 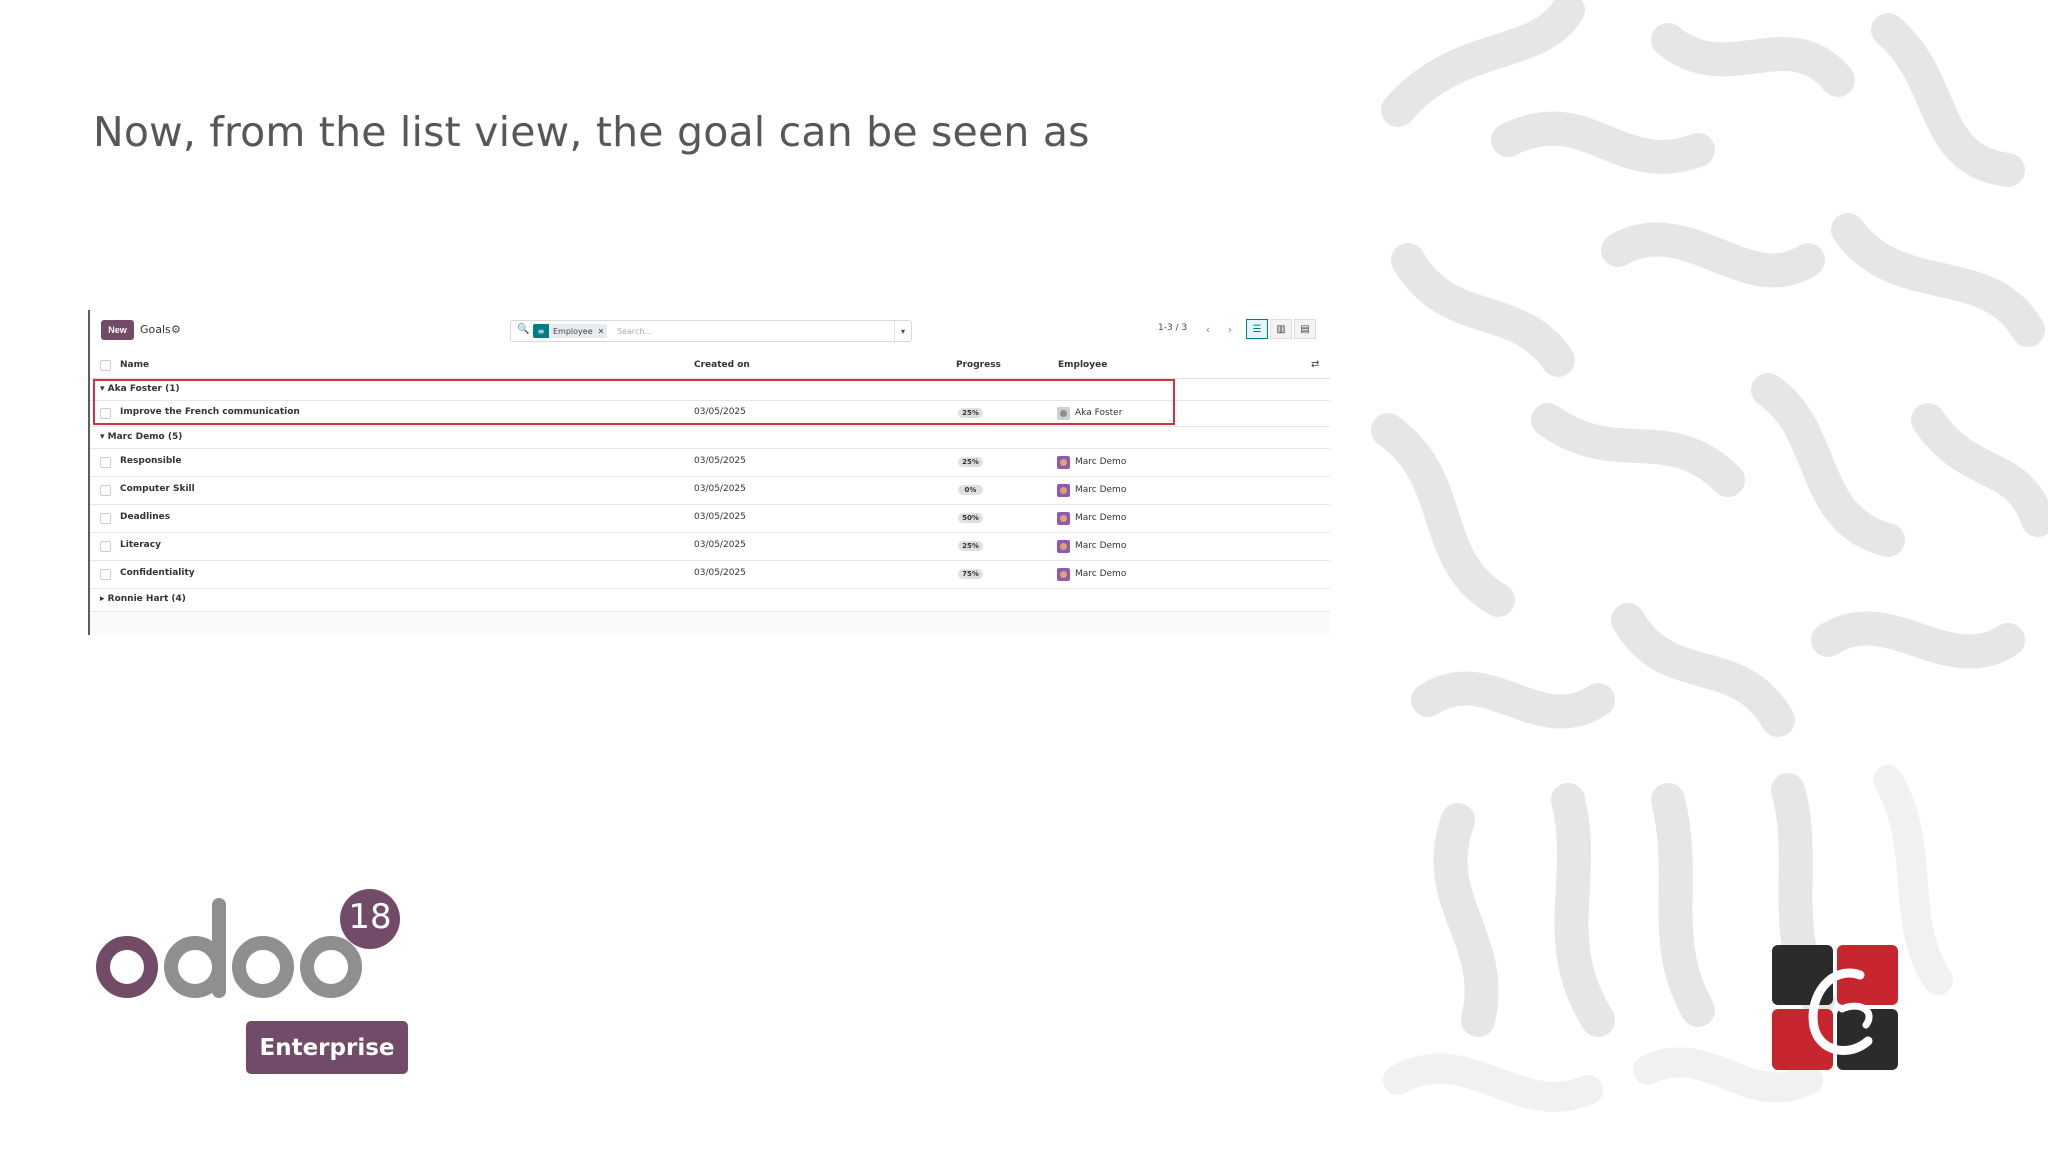 I want to click on goal-name: Deadlines, so click(x=145, y=517).